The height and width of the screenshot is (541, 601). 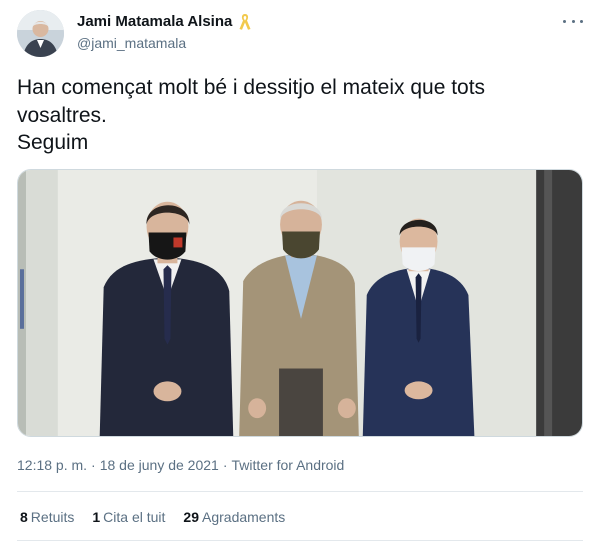 I want to click on tweet-time: 12:18 p. m., so click(x=52, y=465).